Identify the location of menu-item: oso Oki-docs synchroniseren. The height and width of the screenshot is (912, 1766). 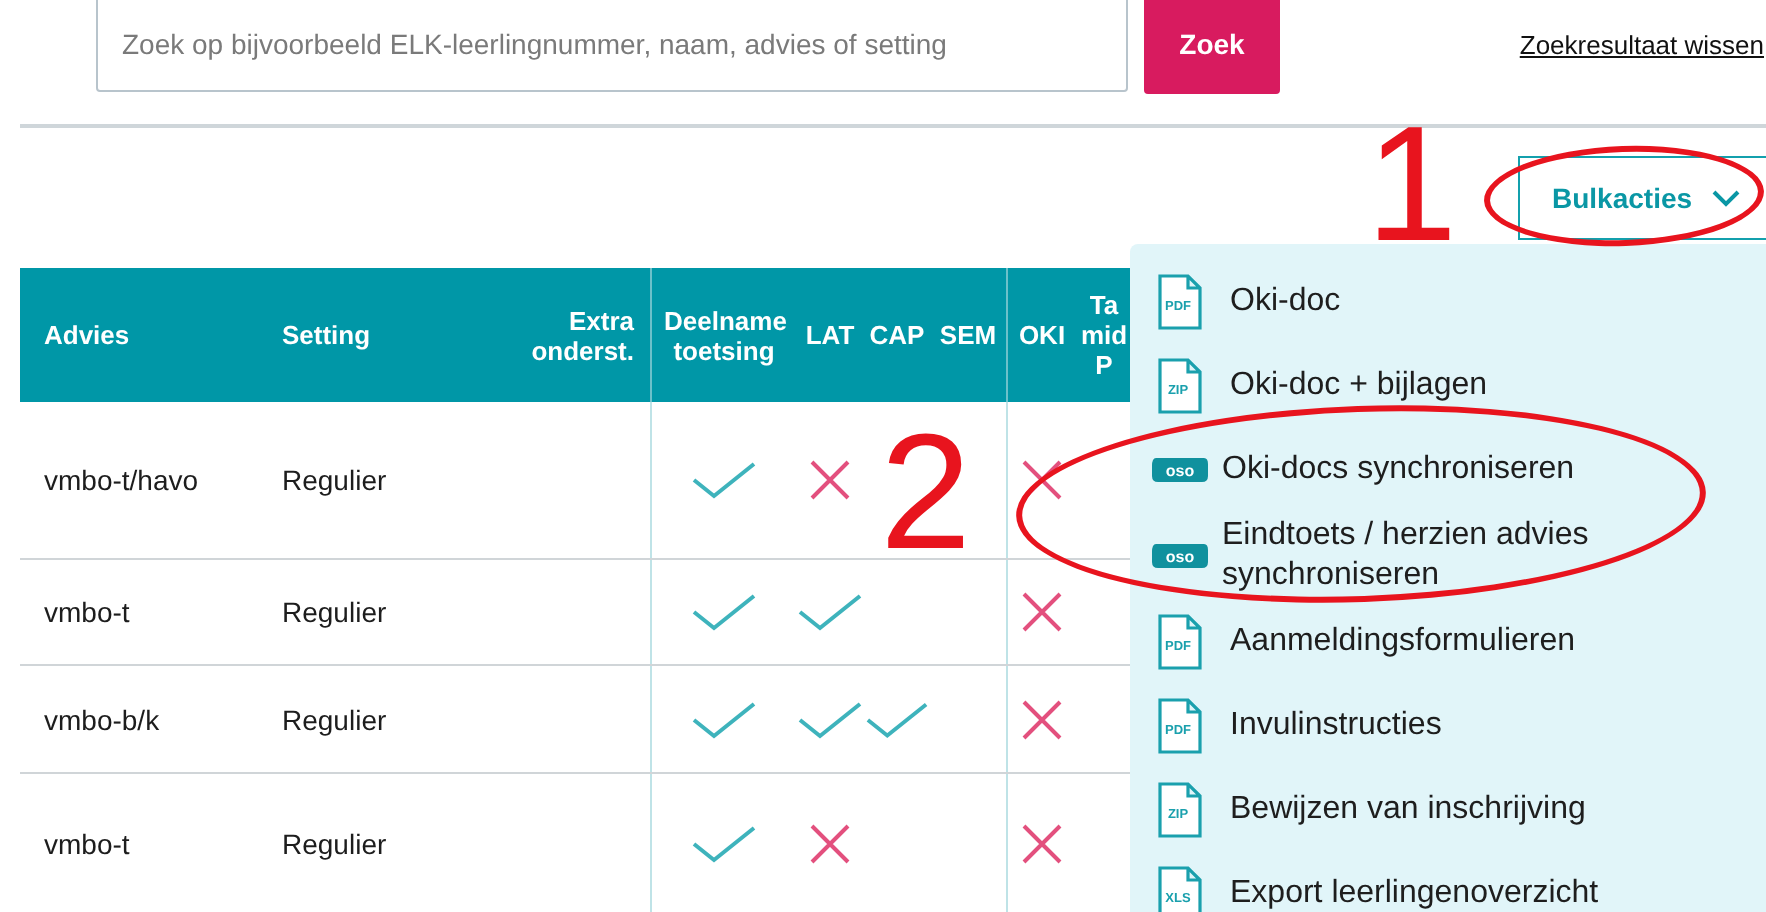
(1448, 470).